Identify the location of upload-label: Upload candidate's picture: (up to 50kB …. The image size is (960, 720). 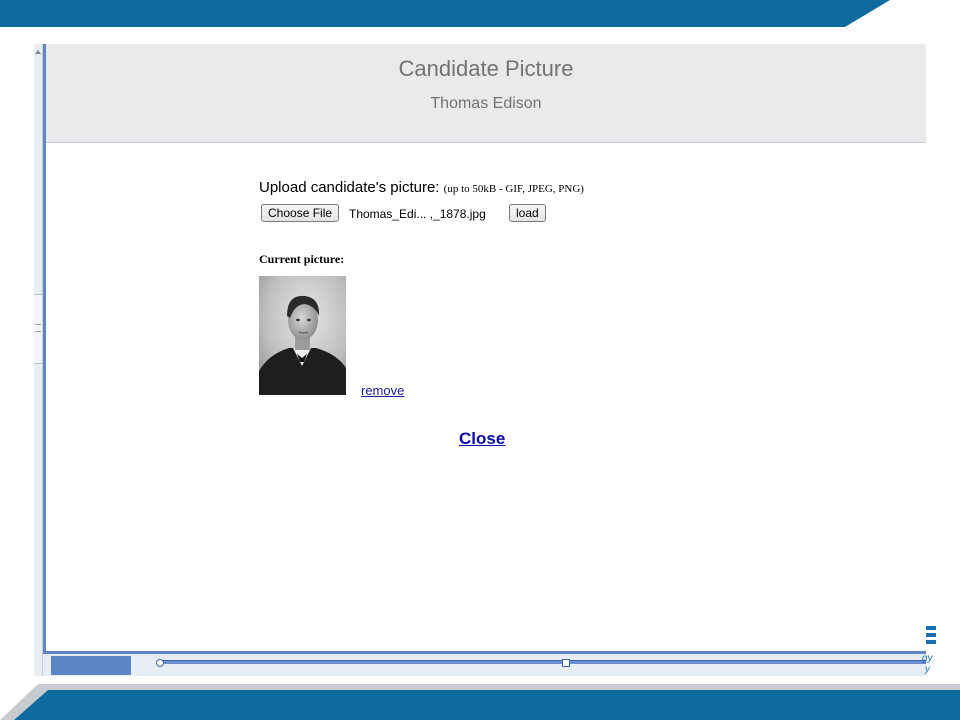
(421, 187).